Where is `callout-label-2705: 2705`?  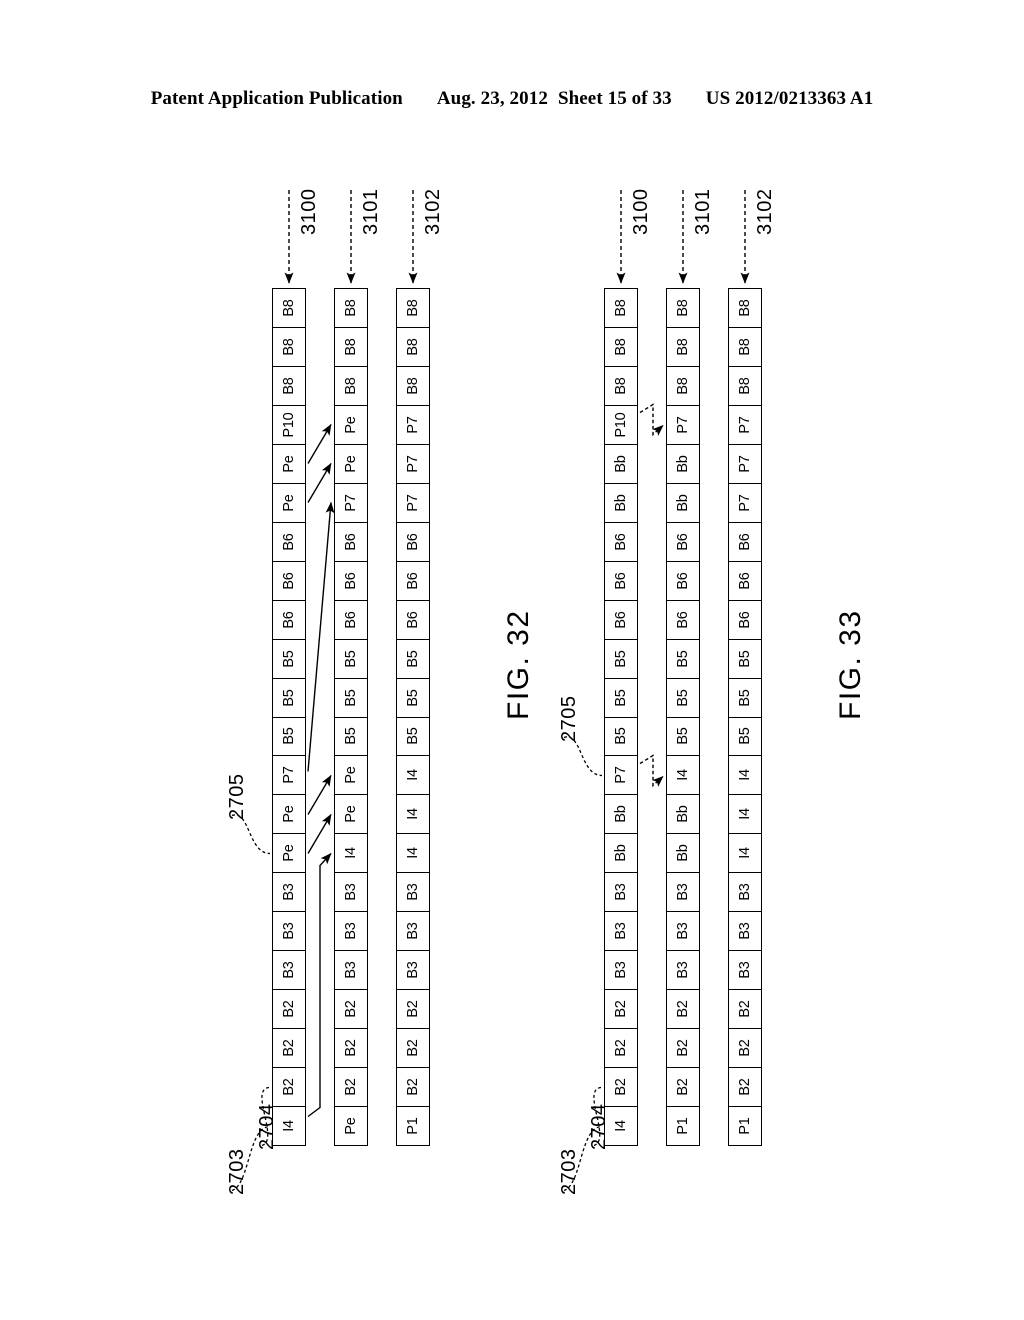 callout-label-2705: 2705 is located at coordinates (237, 796).